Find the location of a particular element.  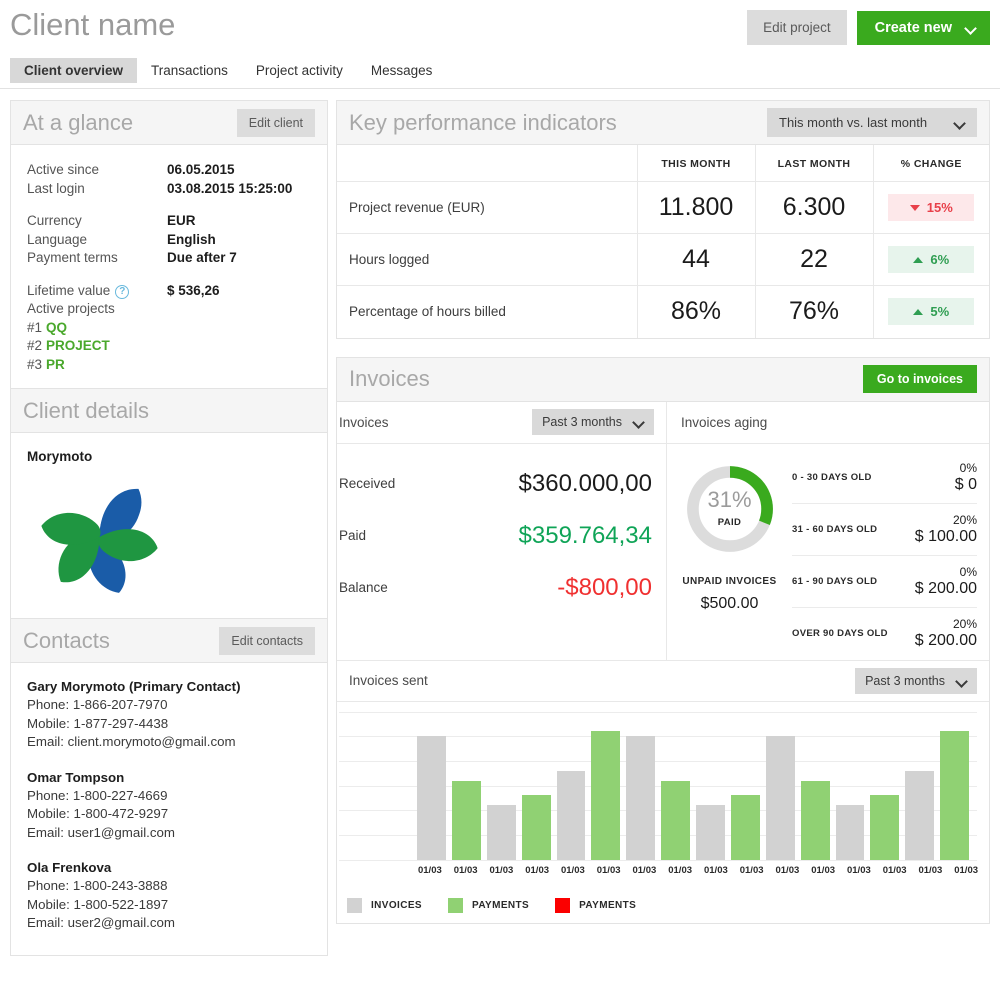

aging-percent: 0% is located at coordinates (968, 571).